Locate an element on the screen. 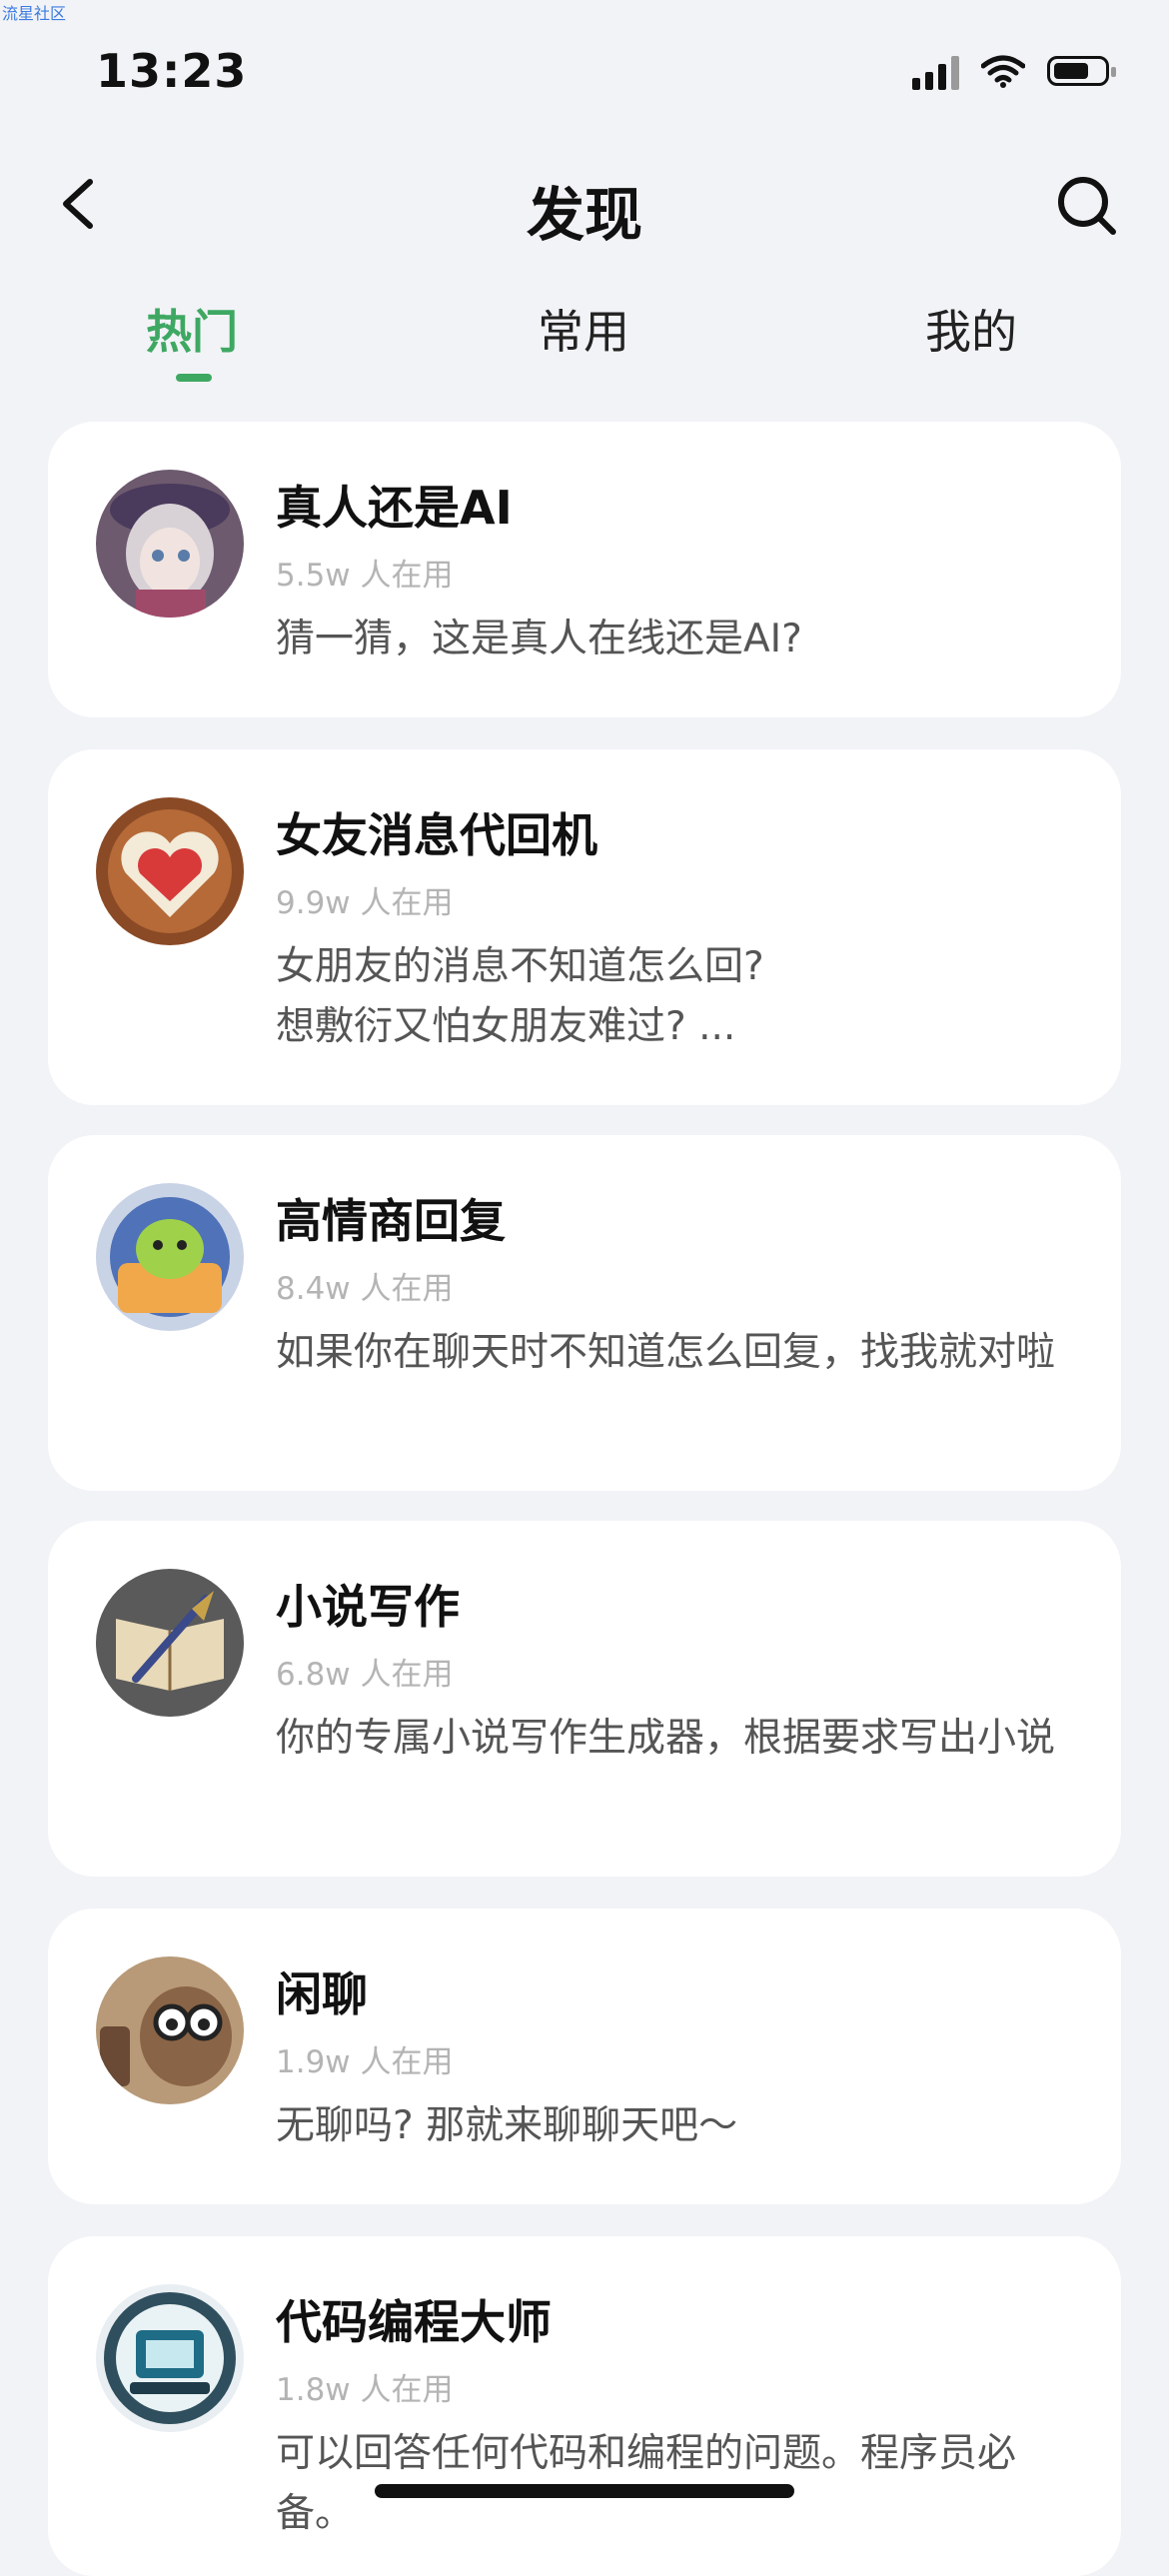 This screenshot has width=1169, height=2576. bot-card: 代码编程大师 1.8w 人在用 可以回答任何代码和编程的问题。程序员必备。 is located at coordinates (584, 2406).